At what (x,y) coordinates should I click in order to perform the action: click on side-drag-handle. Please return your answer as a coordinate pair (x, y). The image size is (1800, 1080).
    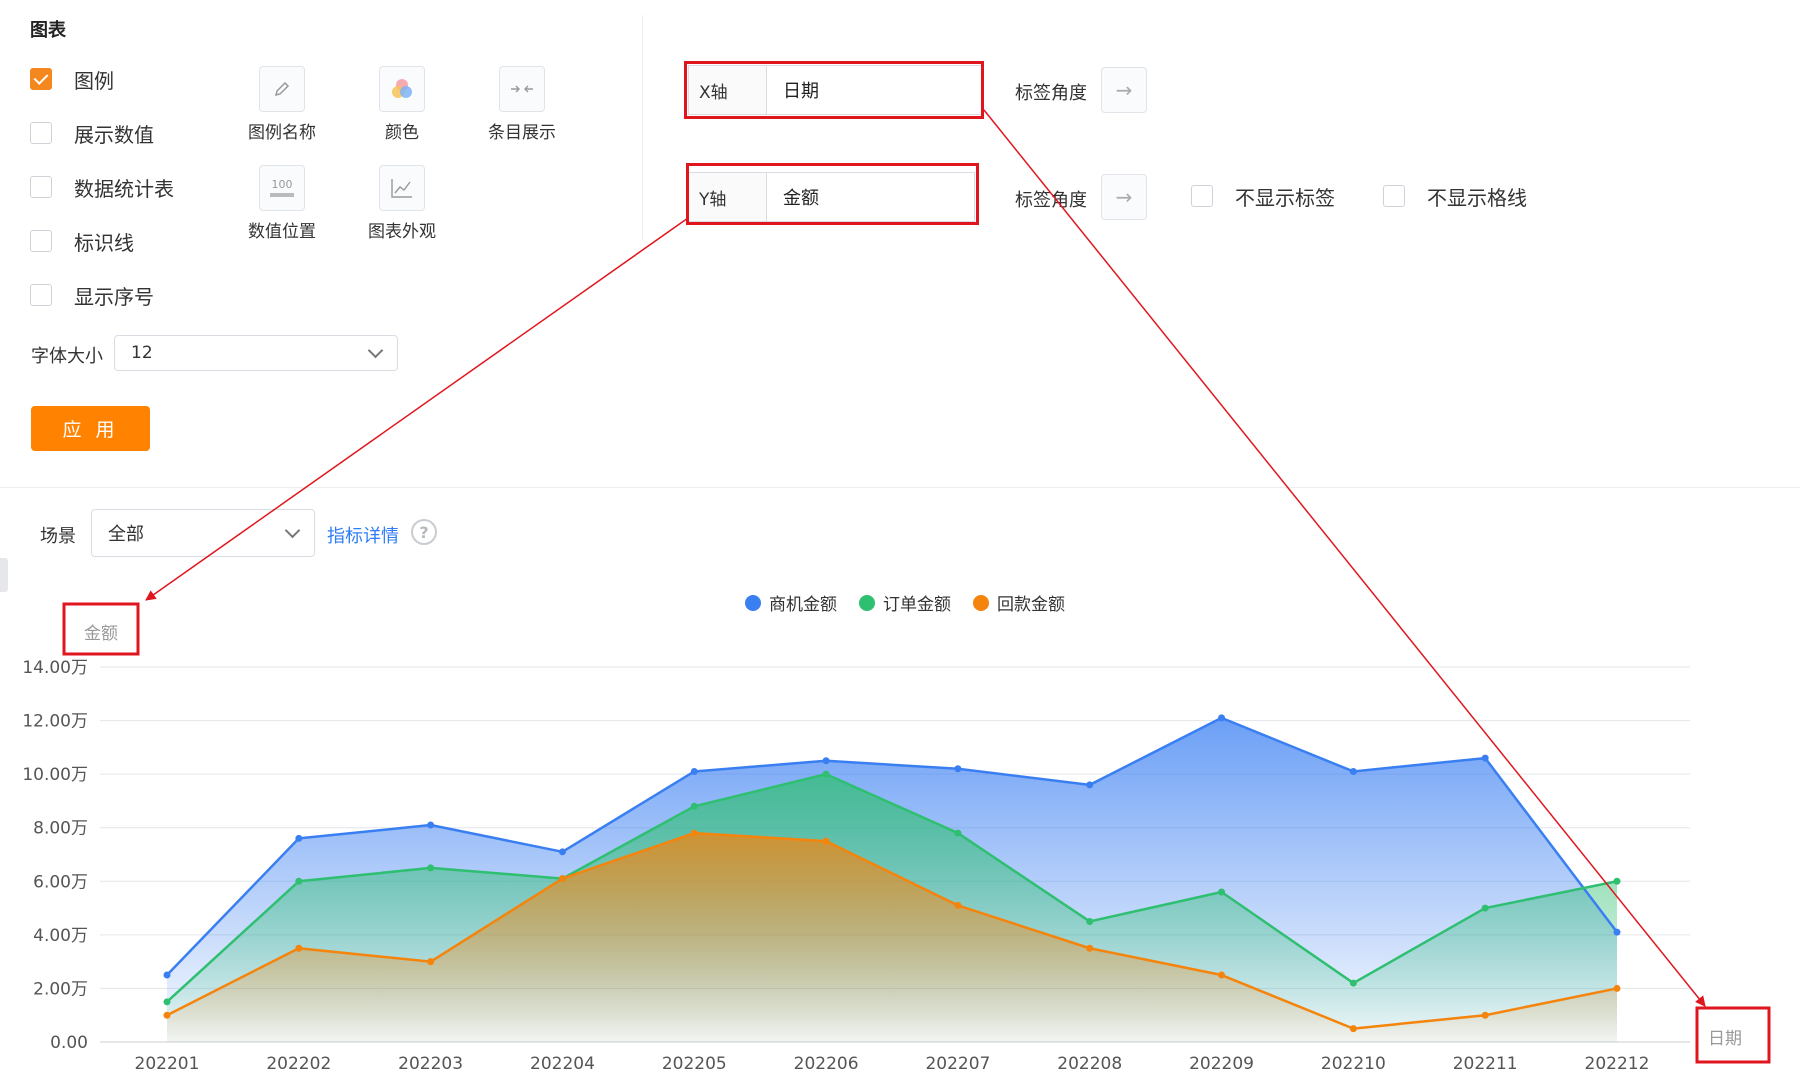
    Looking at the image, I should click on (4, 575).